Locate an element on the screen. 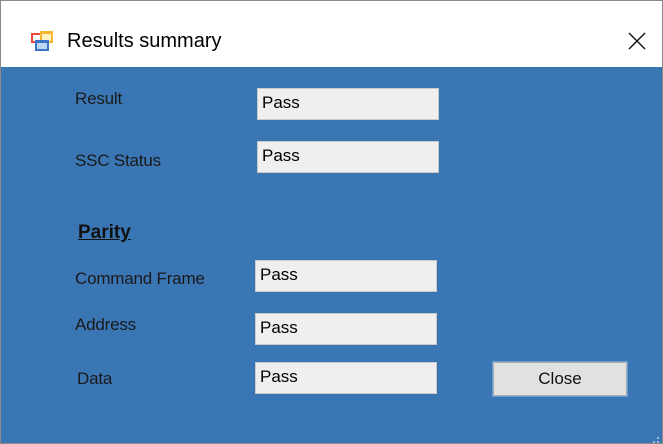  address-field: Pass is located at coordinates (346, 329).